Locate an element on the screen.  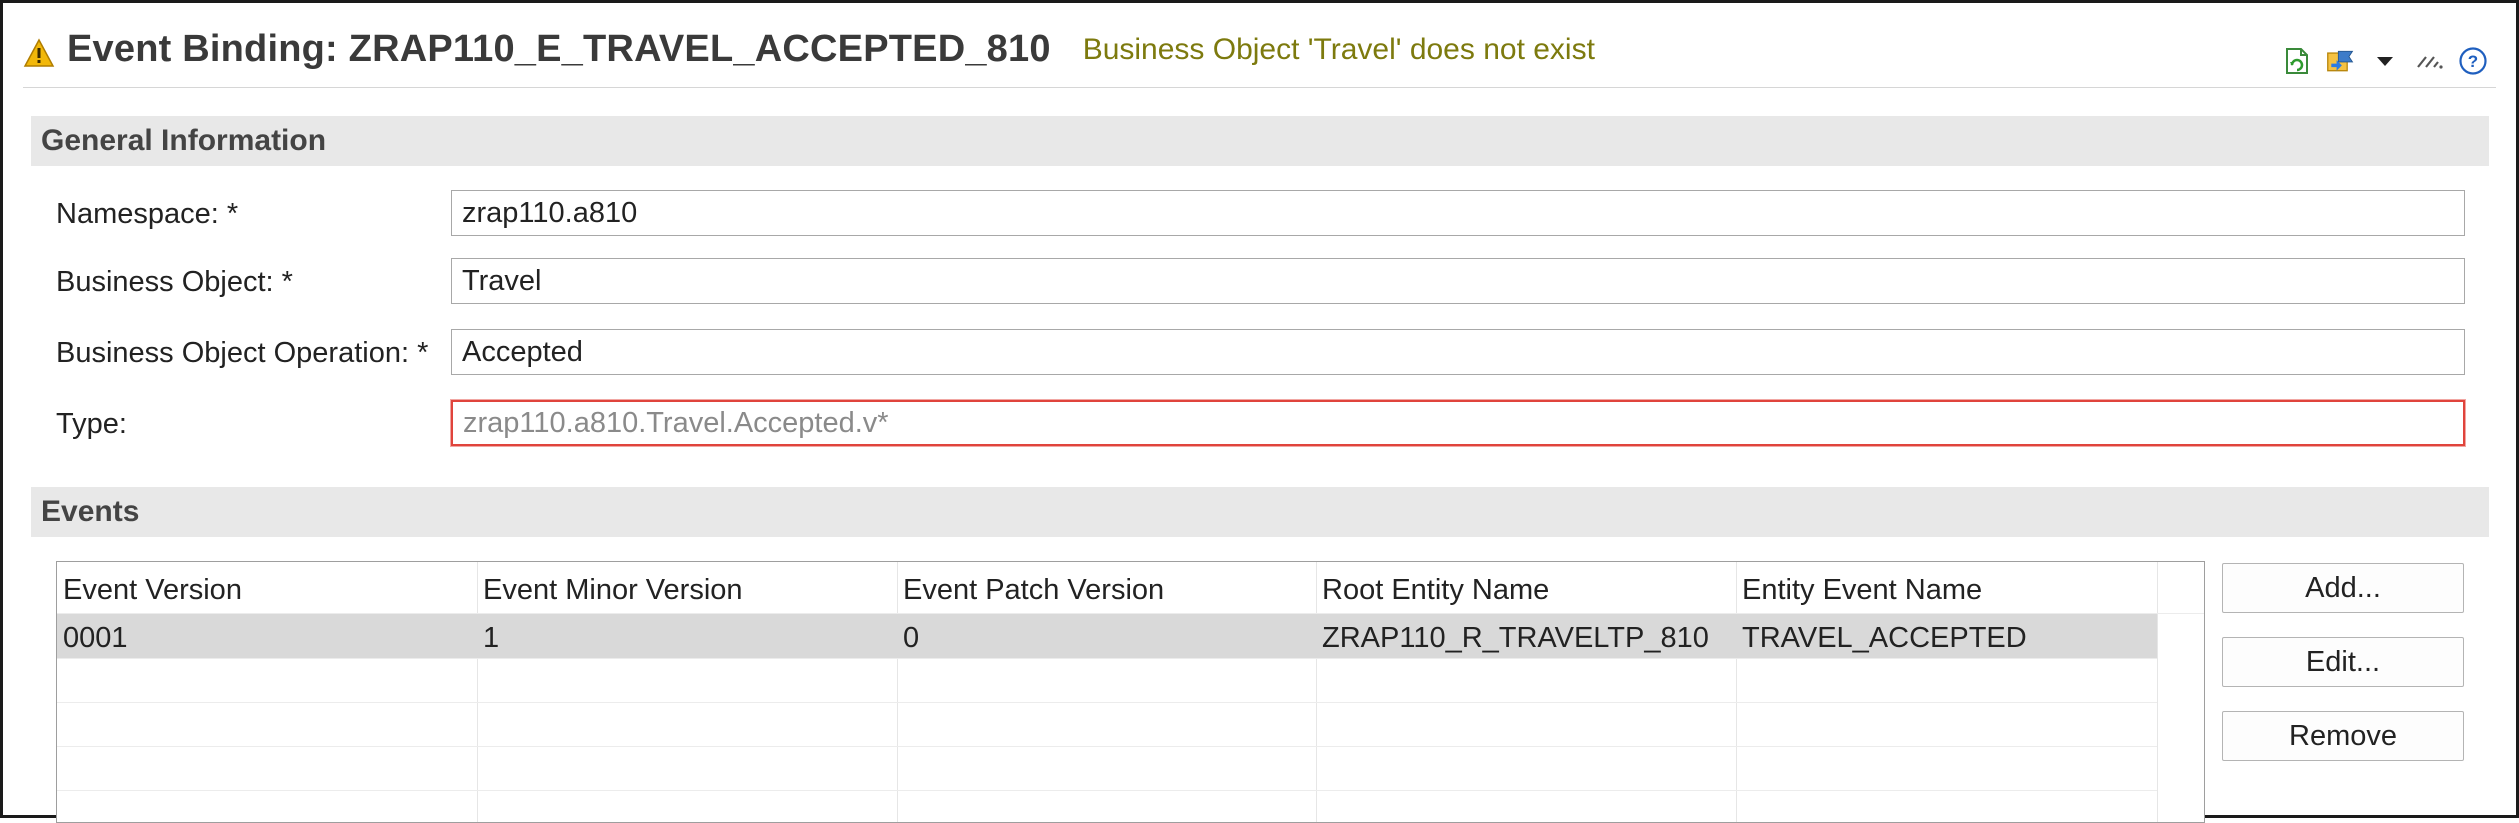
events-header: Events is located at coordinates (1260, 512).